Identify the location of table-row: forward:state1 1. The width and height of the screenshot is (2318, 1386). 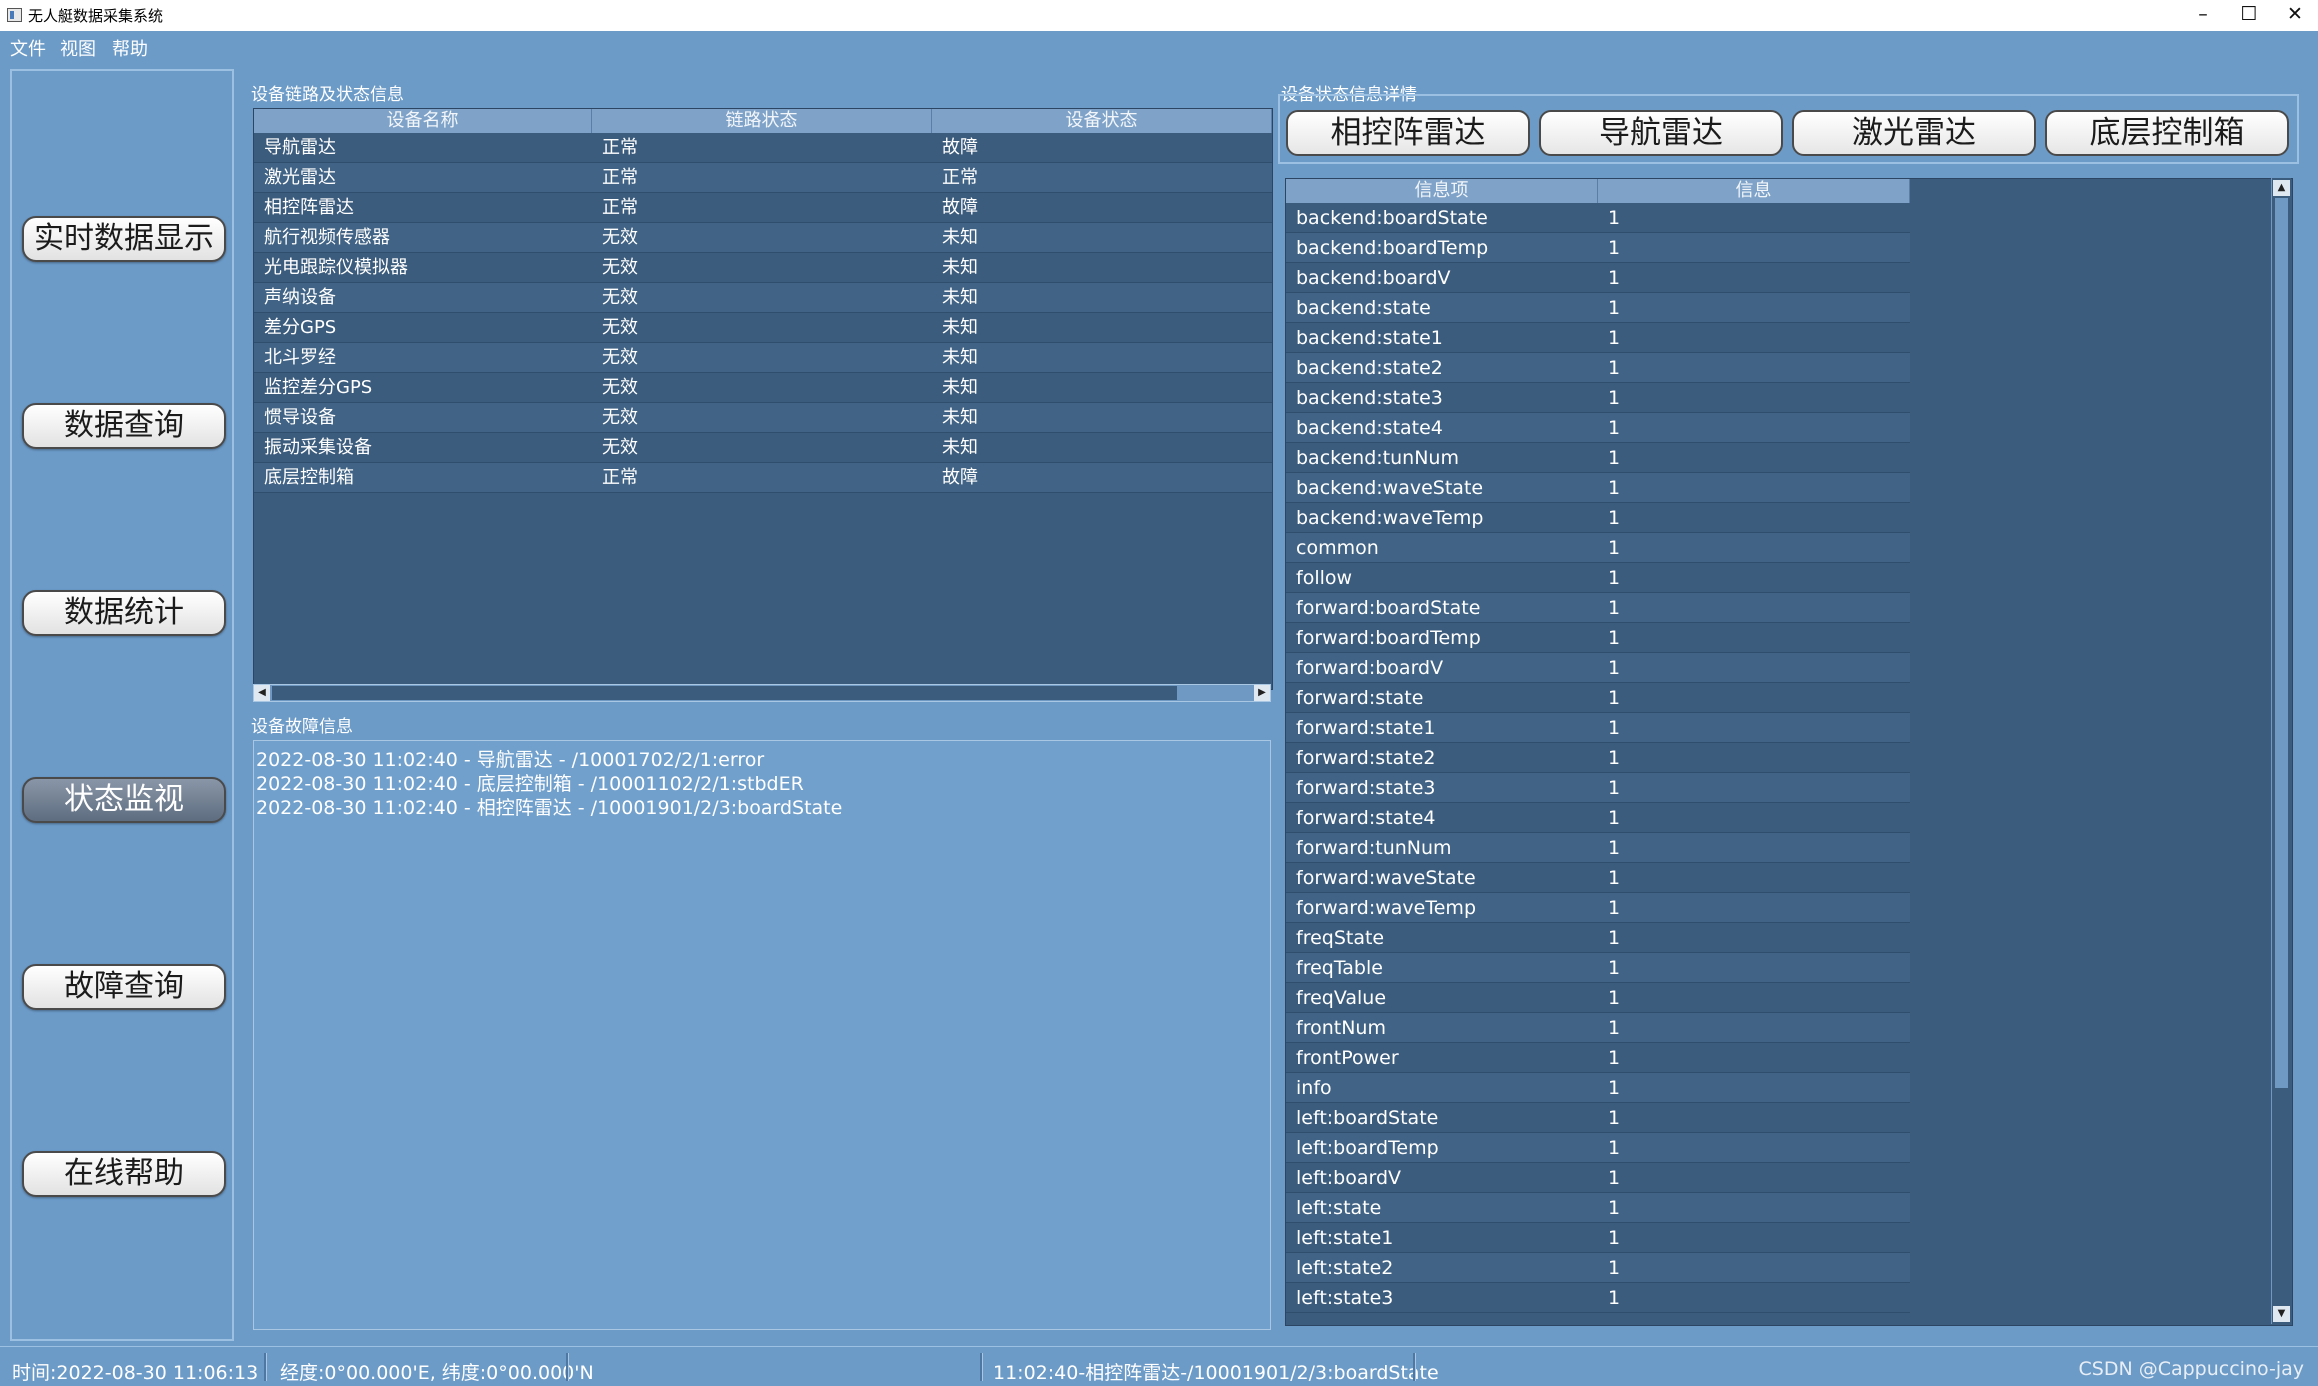
(1598, 728).